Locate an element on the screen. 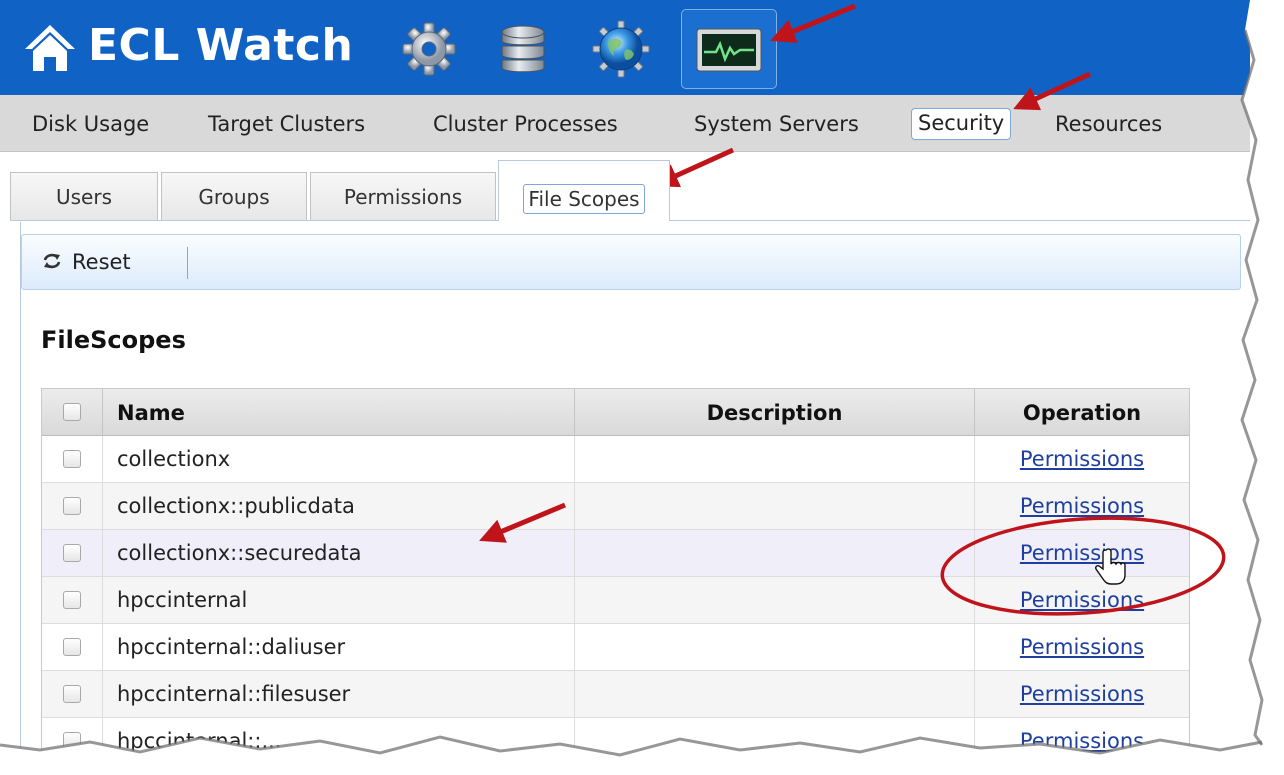 The height and width of the screenshot is (775, 1284). table-row: hpccinternal::filesuser Permissions is located at coordinates (615, 694).